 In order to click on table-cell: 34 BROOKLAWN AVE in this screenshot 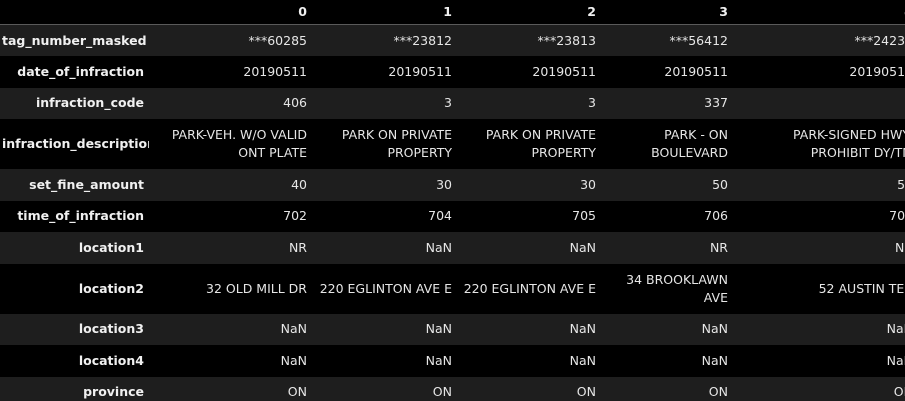, I will do `click(677, 288)`.